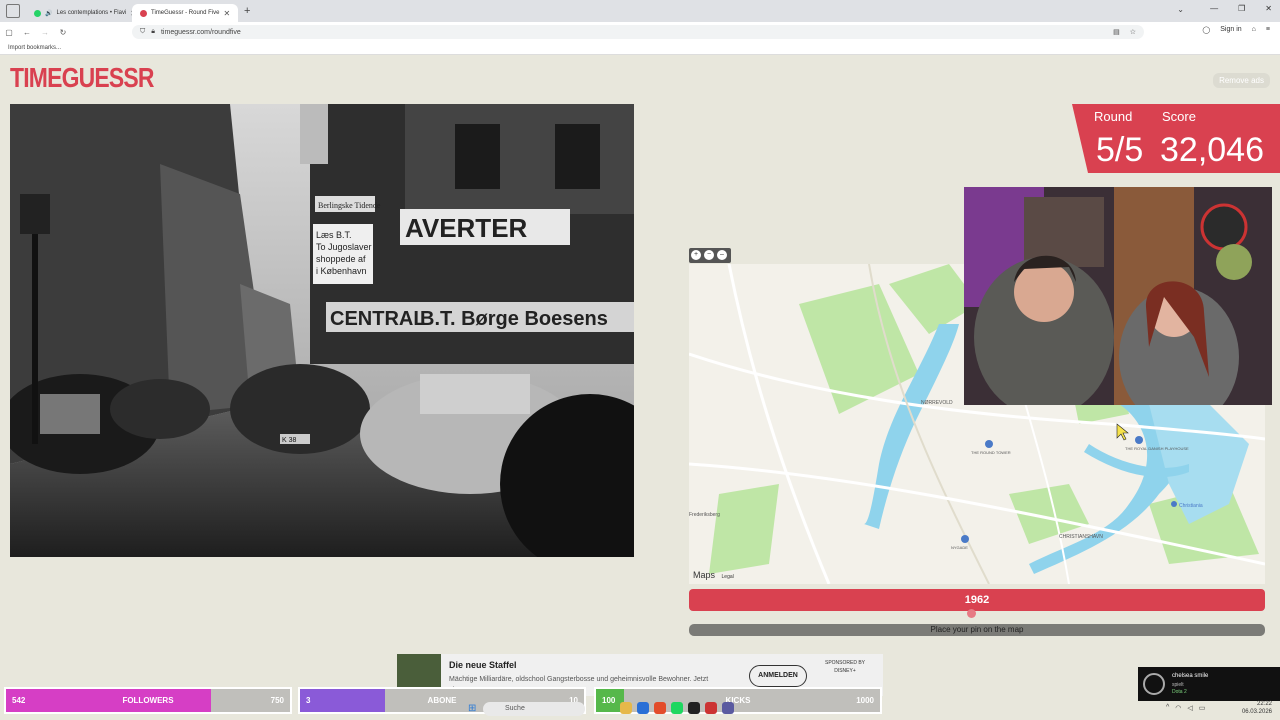 The height and width of the screenshot is (720, 1280). What do you see at coordinates (1268, 30) in the screenshot?
I see `menu-icon: ≡` at bounding box center [1268, 30].